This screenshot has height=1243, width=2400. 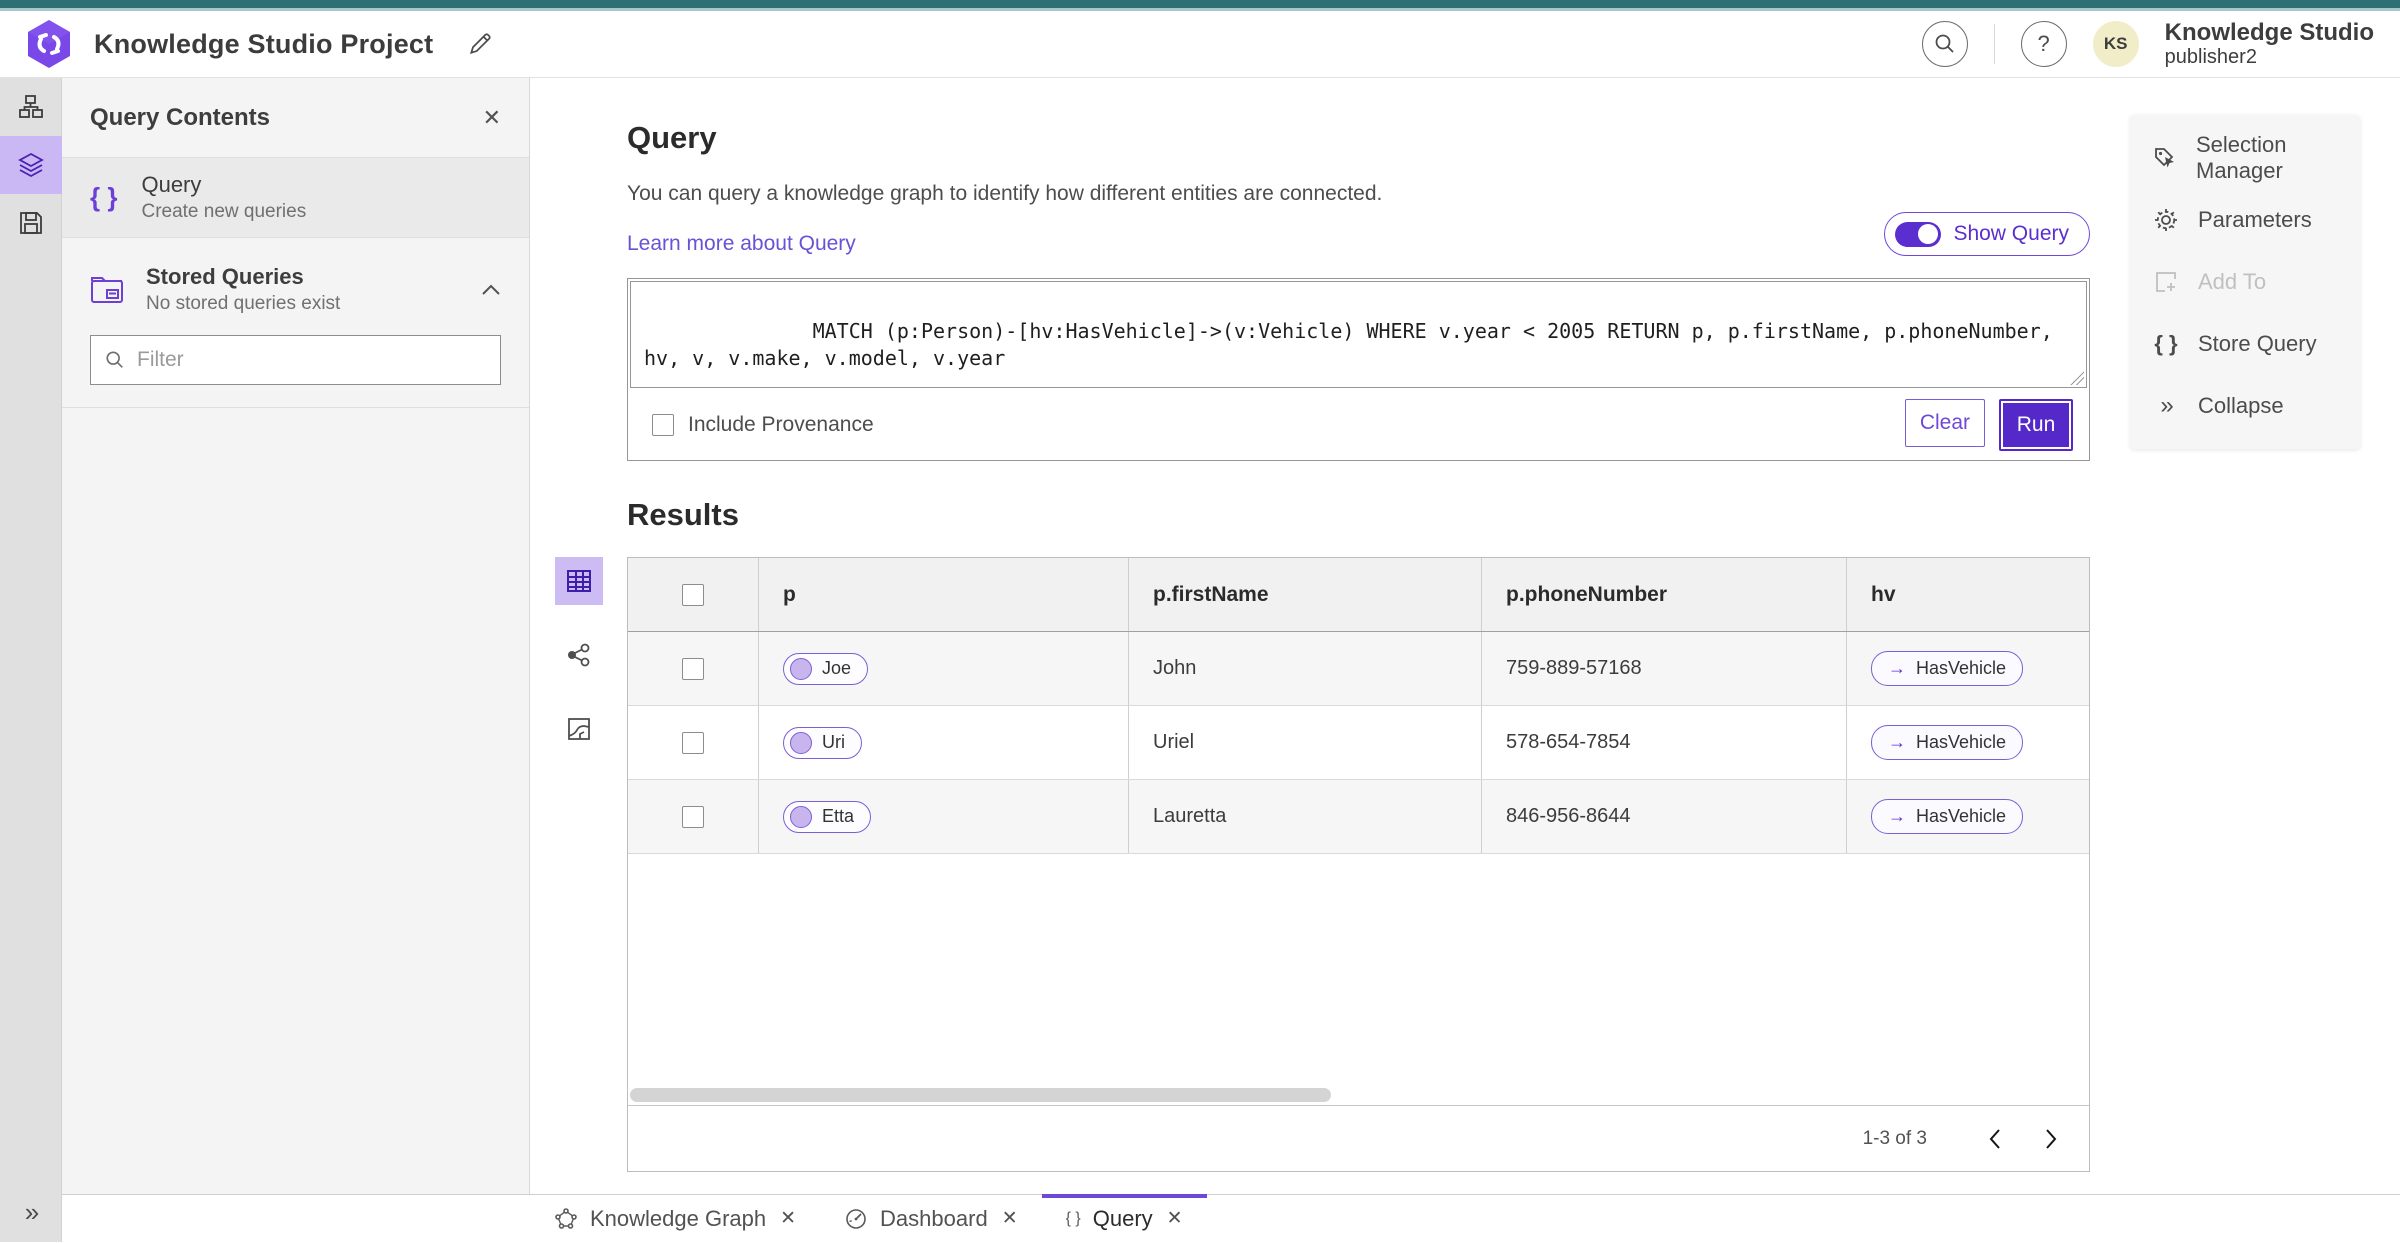 I want to click on selection-manager-button: Selection Manager, so click(x=2245, y=158).